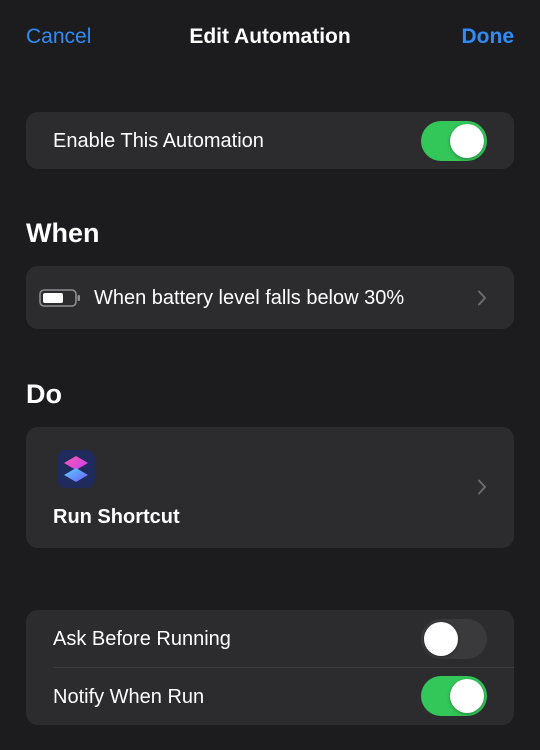 The image size is (540, 750). I want to click on action-label: Run Shortcut, so click(116, 517).